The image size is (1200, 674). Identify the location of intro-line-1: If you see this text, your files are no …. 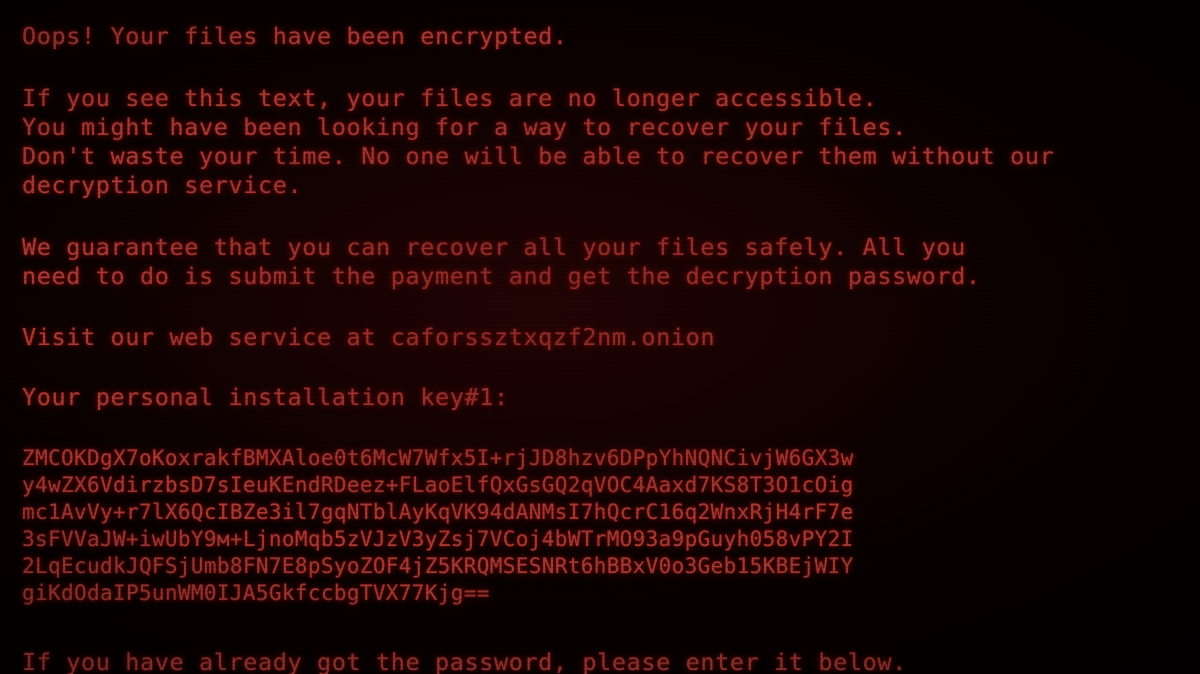
(450, 98).